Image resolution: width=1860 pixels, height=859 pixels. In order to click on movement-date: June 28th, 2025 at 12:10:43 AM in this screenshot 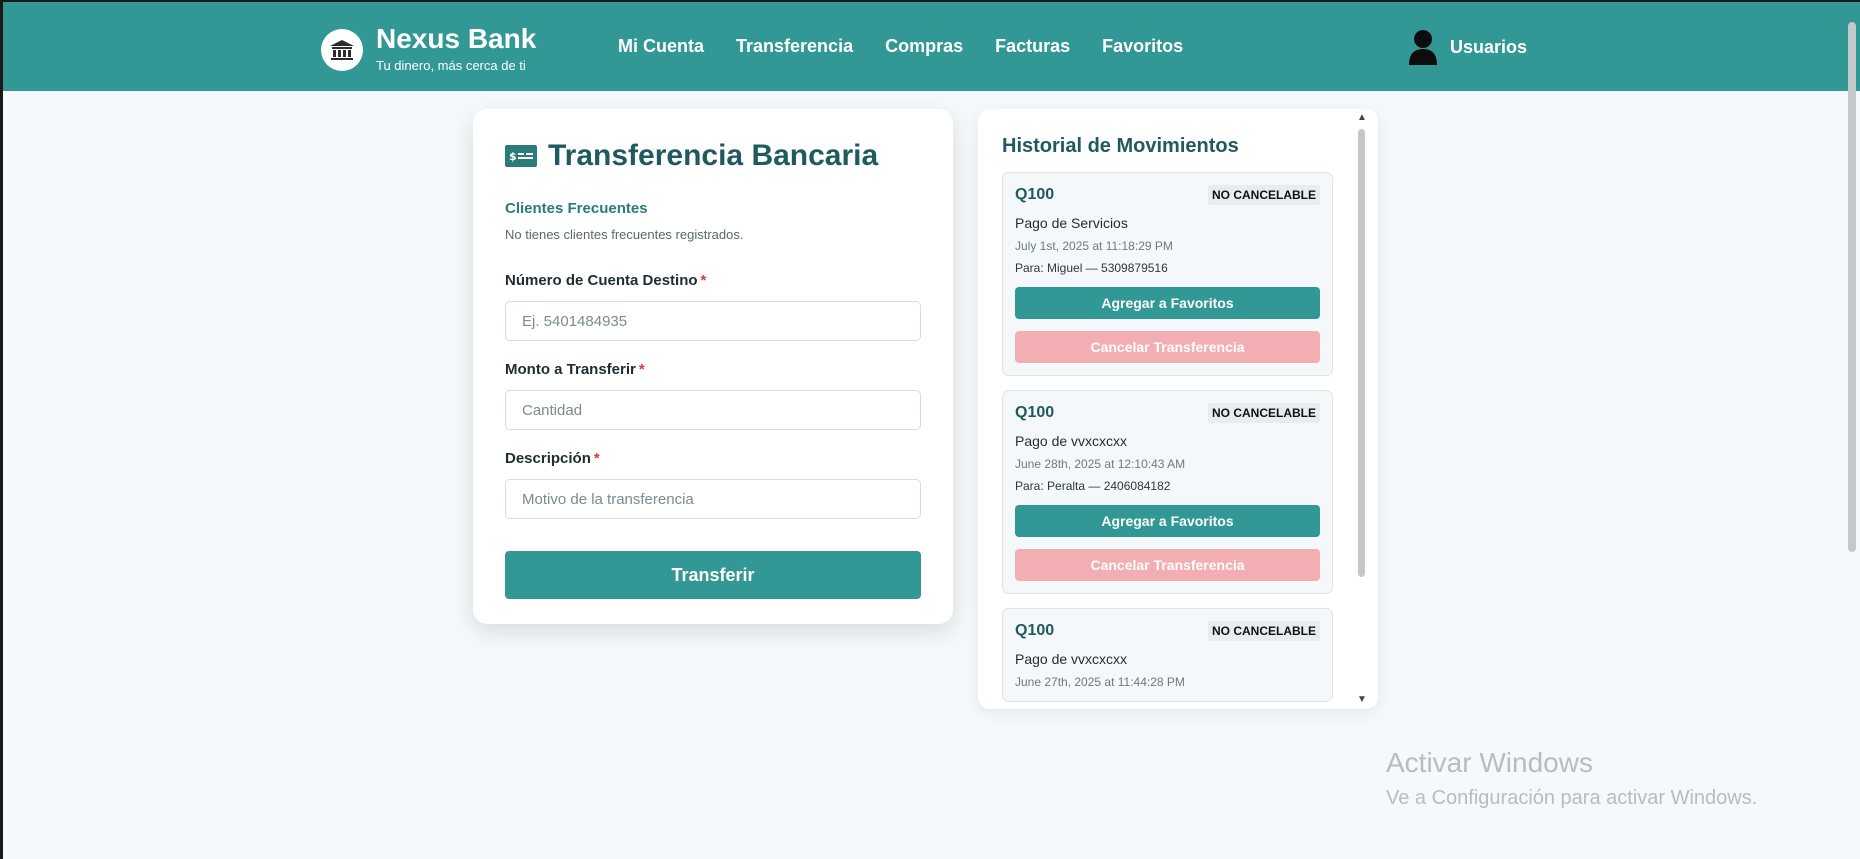, I will do `click(1100, 464)`.